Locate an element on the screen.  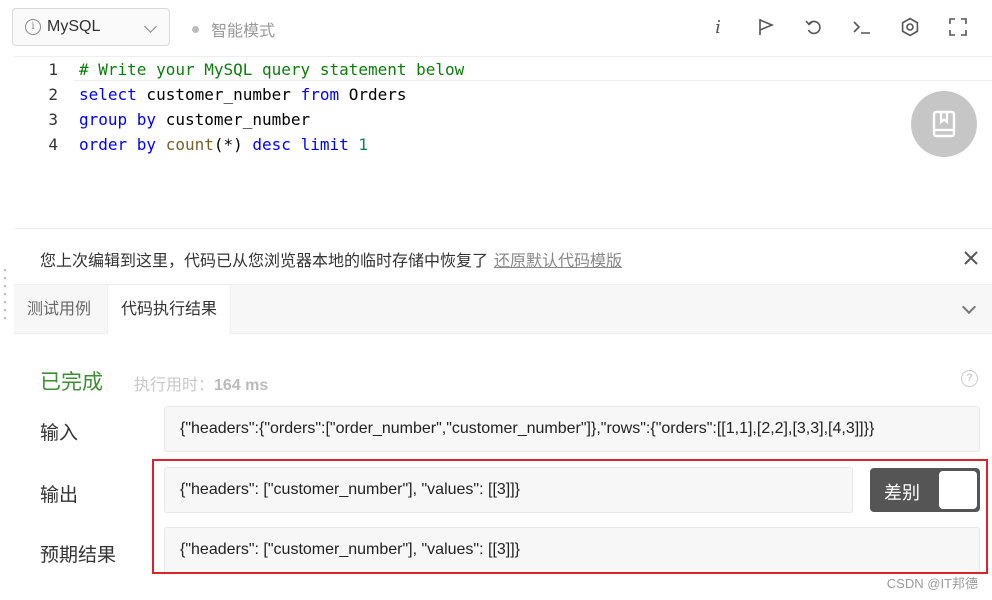
code-text: select customer_number from Orders is located at coordinates (243, 94).